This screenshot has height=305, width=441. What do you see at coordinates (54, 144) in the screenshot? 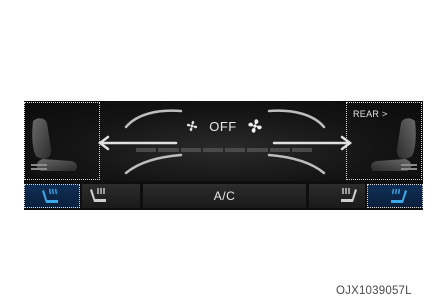
I see `driver-seat-icon` at bounding box center [54, 144].